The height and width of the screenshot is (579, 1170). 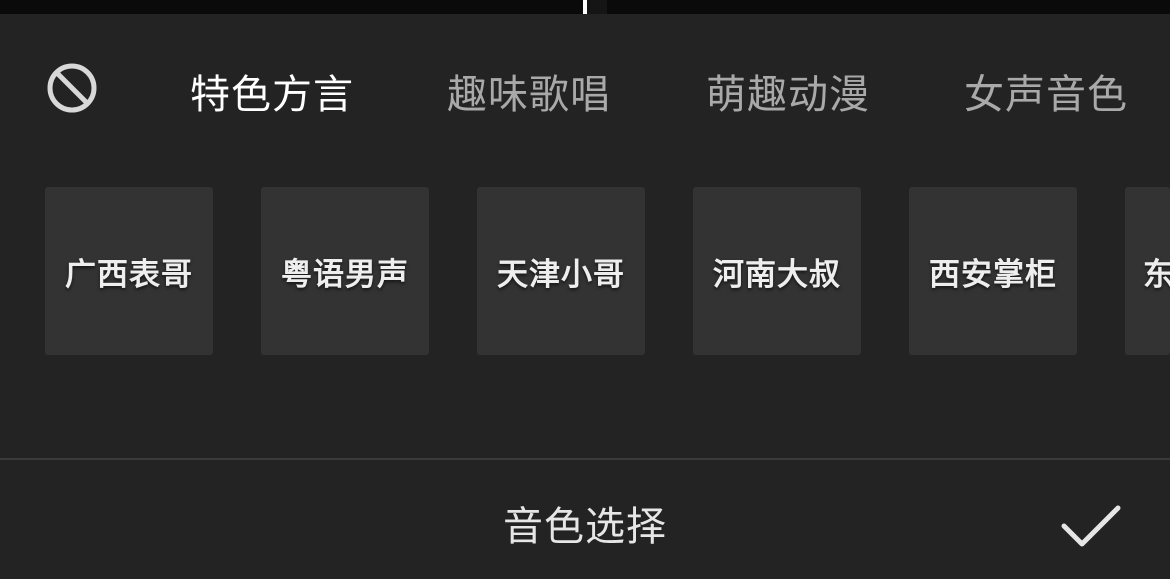 What do you see at coordinates (585, 7) in the screenshot?
I see `playhead` at bounding box center [585, 7].